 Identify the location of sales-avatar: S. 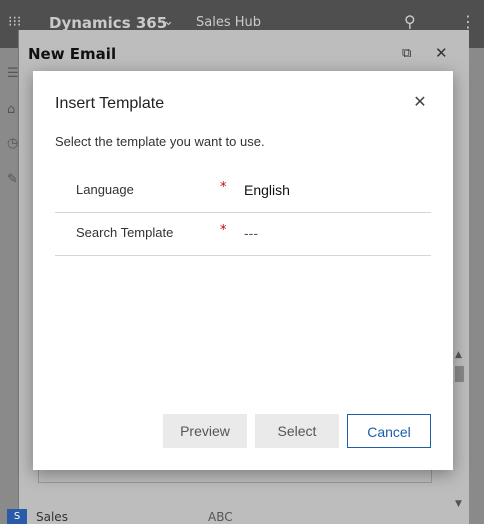
(17, 516).